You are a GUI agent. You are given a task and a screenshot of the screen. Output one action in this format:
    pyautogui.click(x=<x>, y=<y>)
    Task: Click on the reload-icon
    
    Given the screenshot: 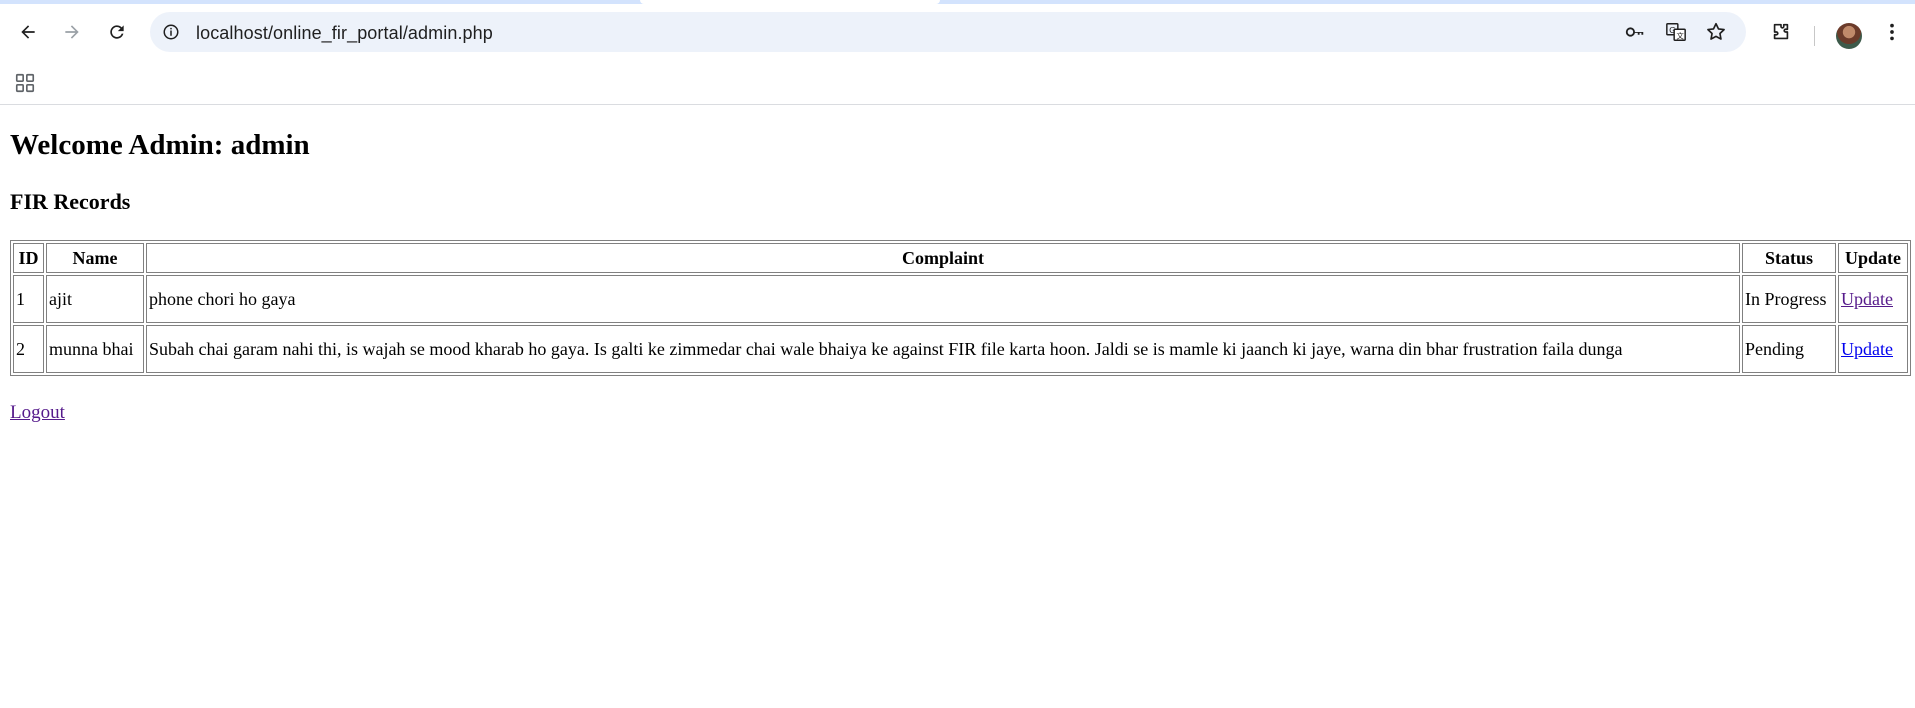 What is the action you would take?
    pyautogui.click(x=117, y=32)
    